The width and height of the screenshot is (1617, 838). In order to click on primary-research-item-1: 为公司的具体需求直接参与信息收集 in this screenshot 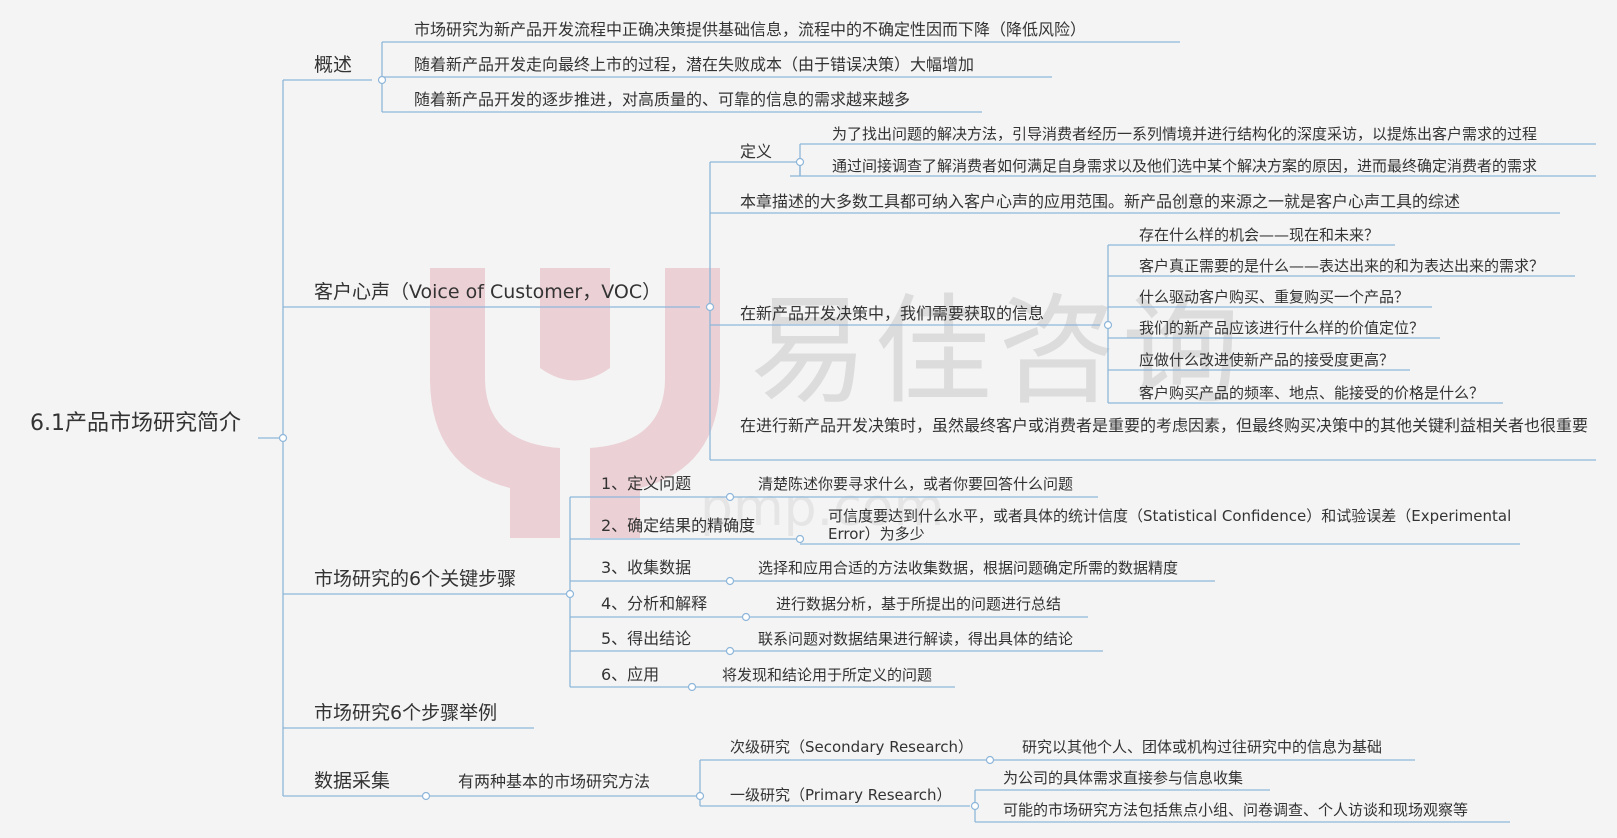, I will do `click(1123, 778)`.